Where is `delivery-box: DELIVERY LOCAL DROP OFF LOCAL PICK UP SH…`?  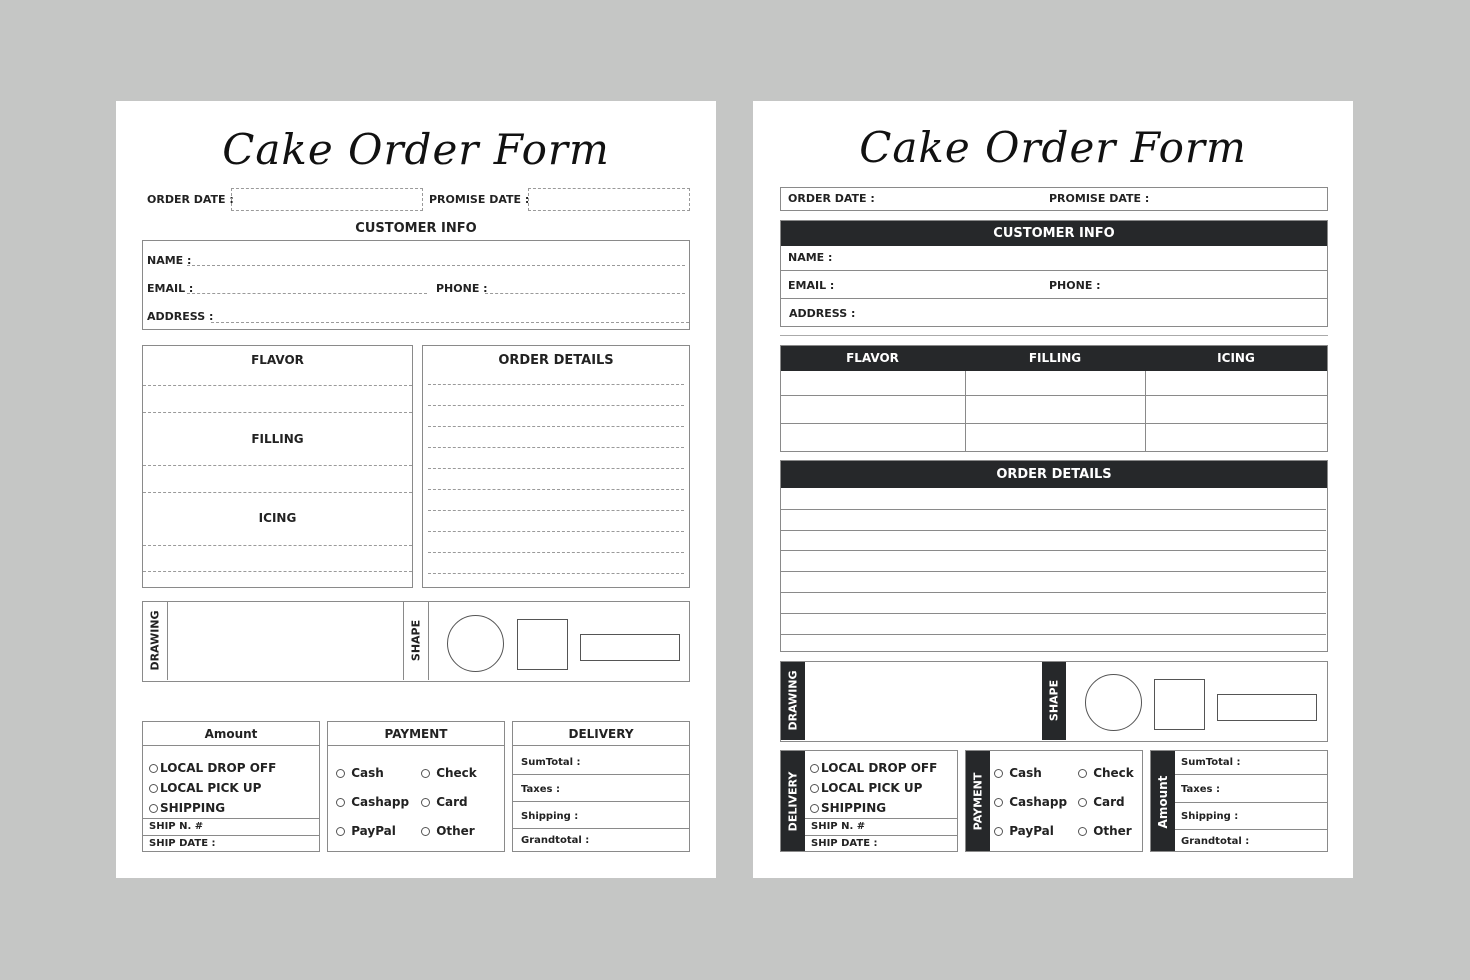
delivery-box: DELIVERY LOCAL DROP OFF LOCAL PICK UP SH… is located at coordinates (869, 801).